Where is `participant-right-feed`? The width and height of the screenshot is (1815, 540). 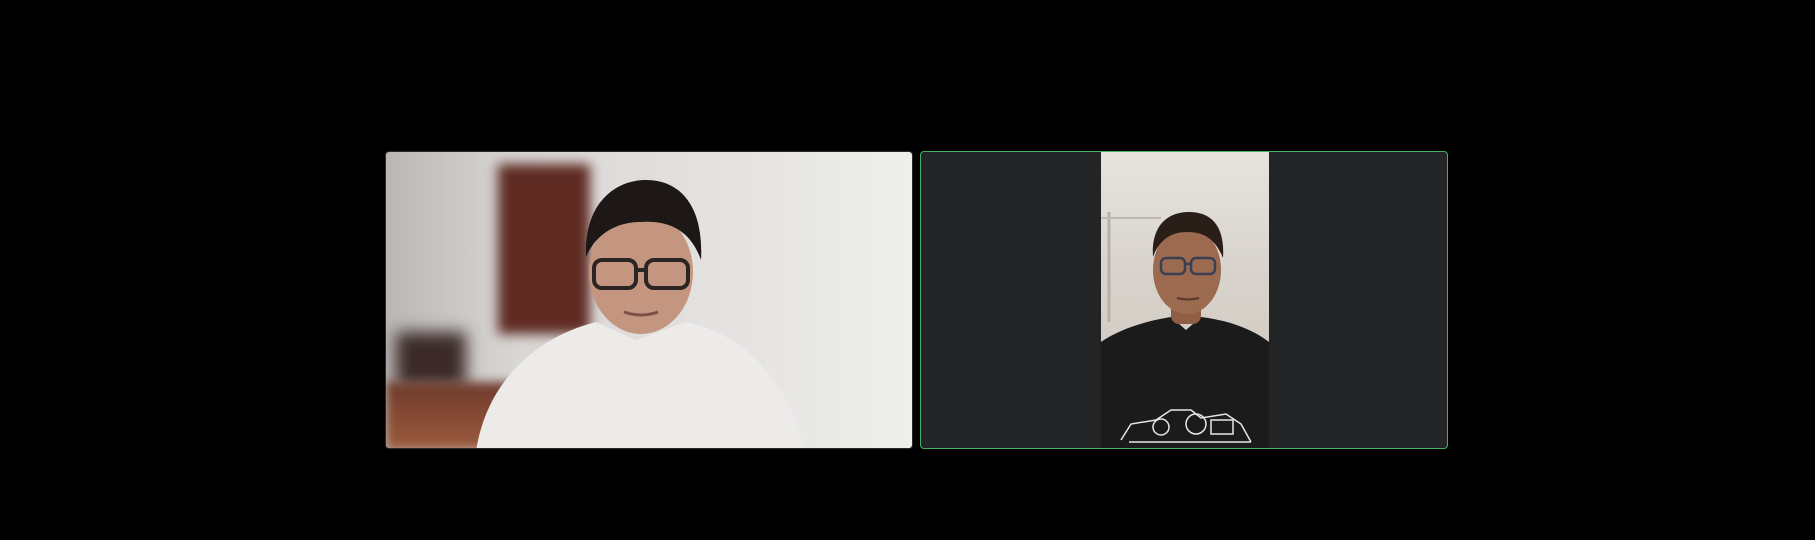
participant-right-feed is located at coordinates (1185, 300).